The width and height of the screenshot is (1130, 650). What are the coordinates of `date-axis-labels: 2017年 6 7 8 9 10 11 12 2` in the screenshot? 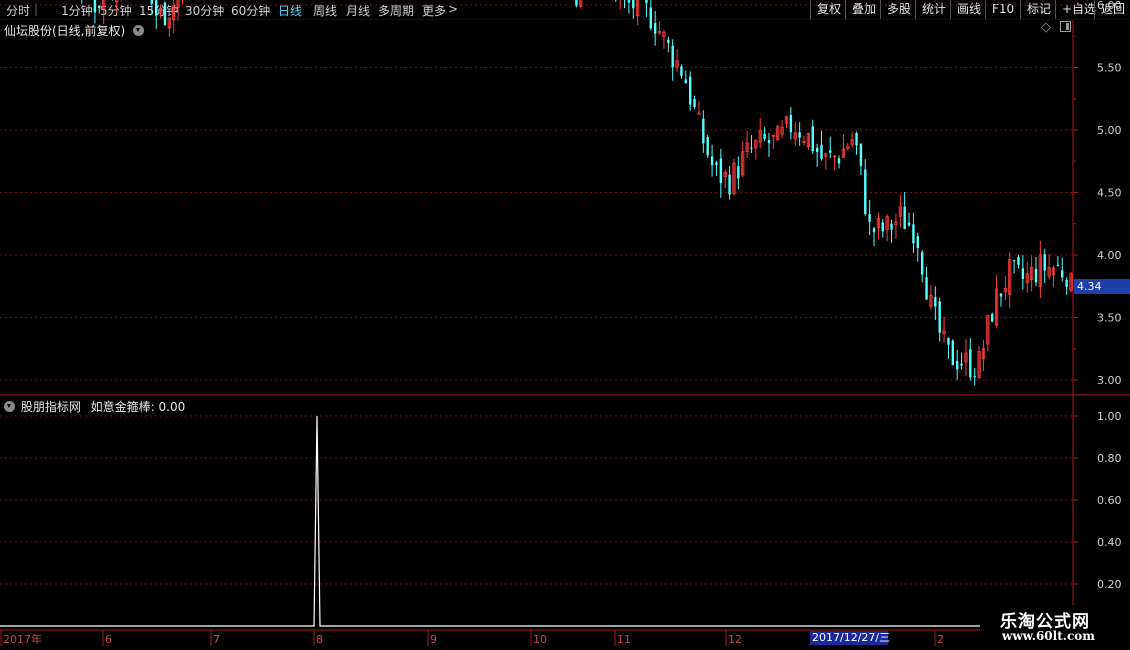 It's located at (472, 638).